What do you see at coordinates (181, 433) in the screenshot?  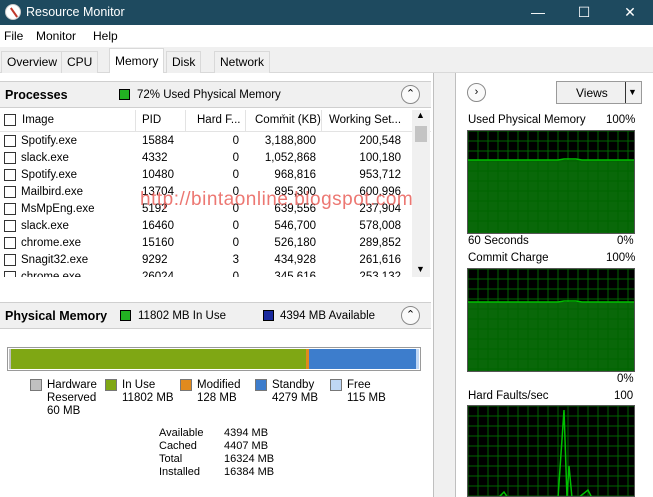 I see `stat-label: Available` at bounding box center [181, 433].